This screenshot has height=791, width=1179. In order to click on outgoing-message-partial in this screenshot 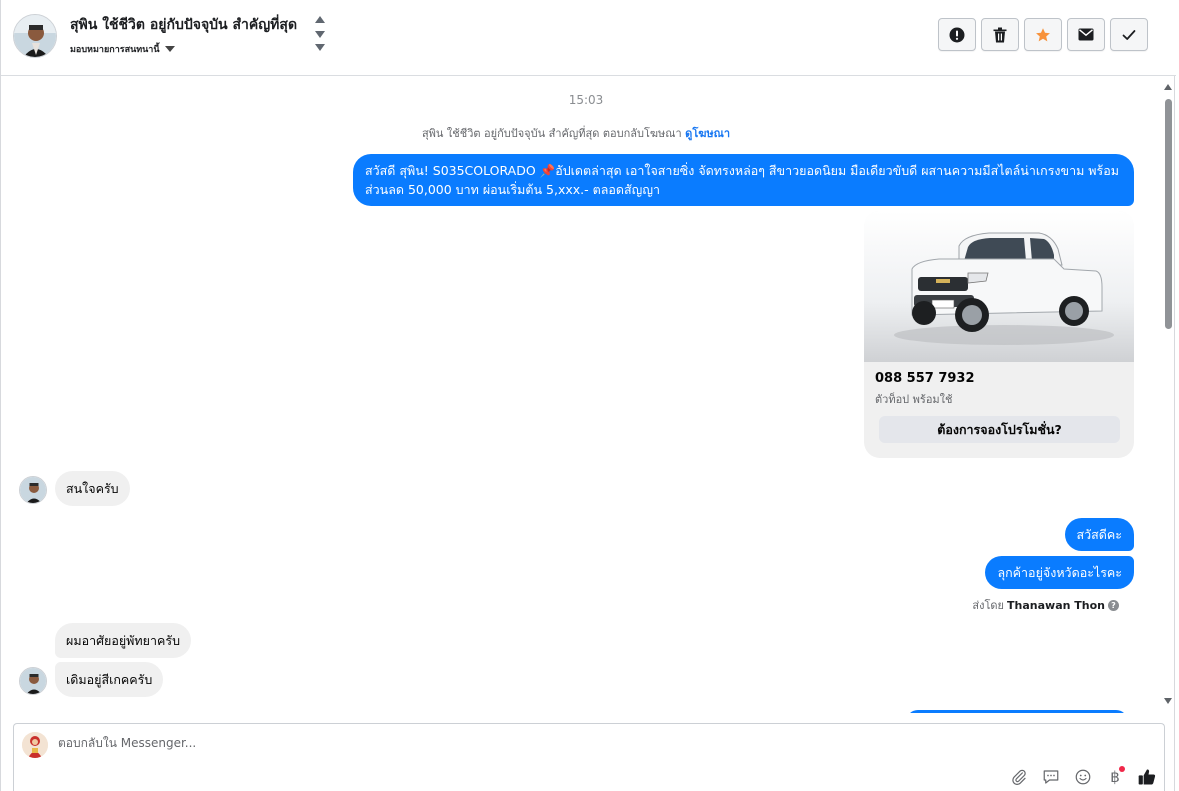, I will do `click(1017, 711)`.